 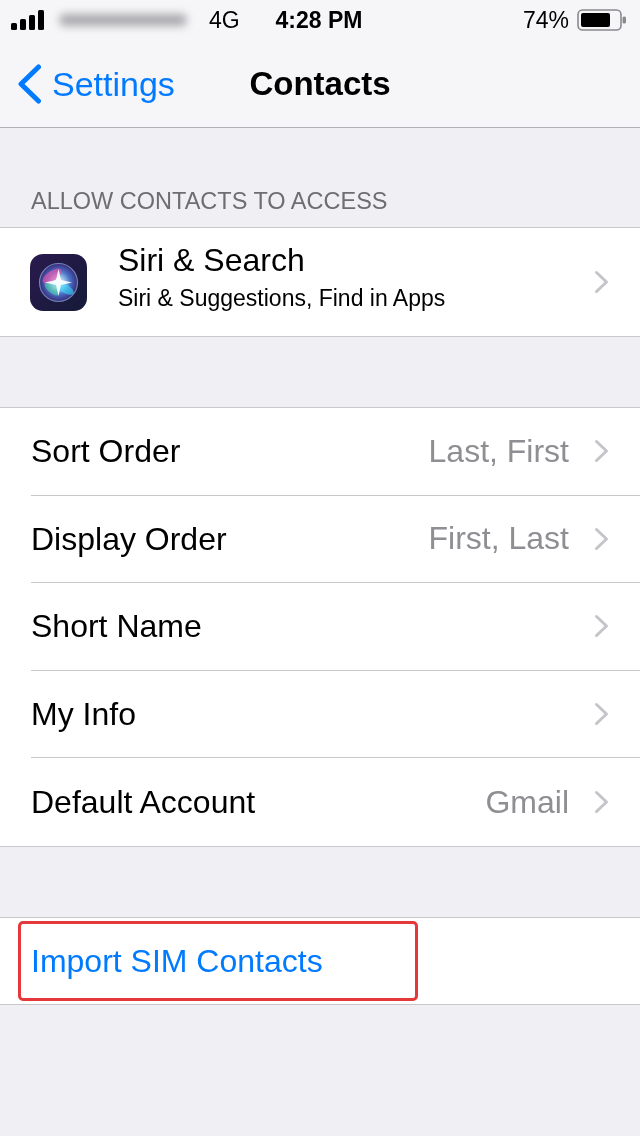 I want to click on settings-row: Default Account Gmail, so click(x=320, y=802).